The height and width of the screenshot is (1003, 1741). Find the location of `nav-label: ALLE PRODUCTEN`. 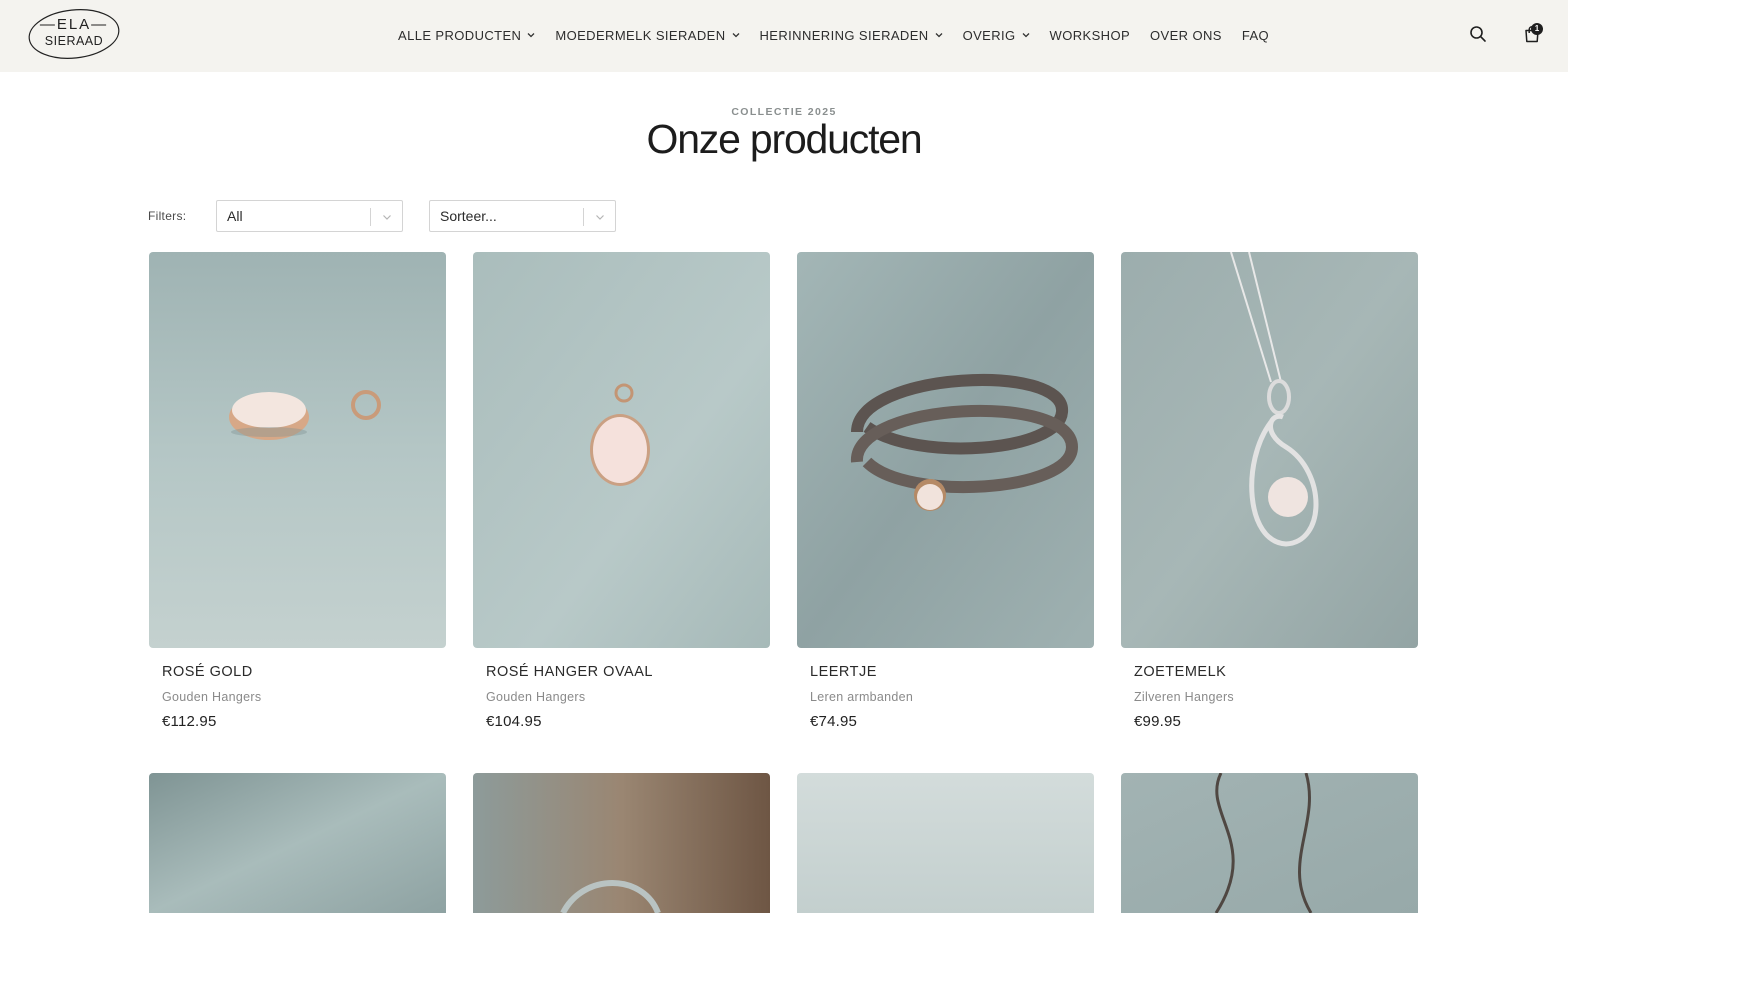

nav-label: ALLE PRODUCTEN is located at coordinates (460, 35).